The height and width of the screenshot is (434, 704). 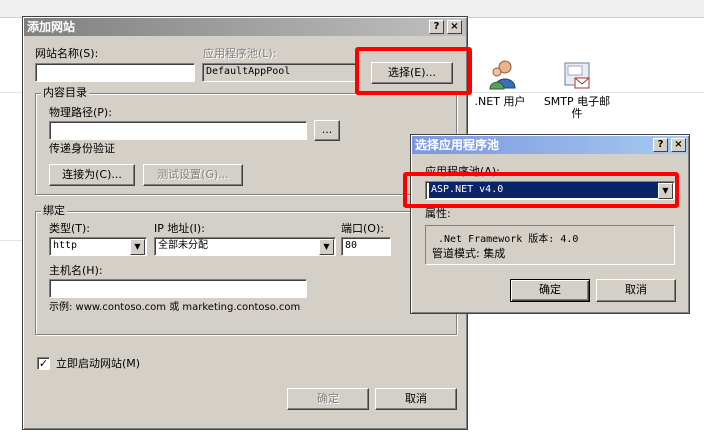 What do you see at coordinates (80, 112) in the screenshot?
I see `physical-path-label: 物理路径(P):` at bounding box center [80, 112].